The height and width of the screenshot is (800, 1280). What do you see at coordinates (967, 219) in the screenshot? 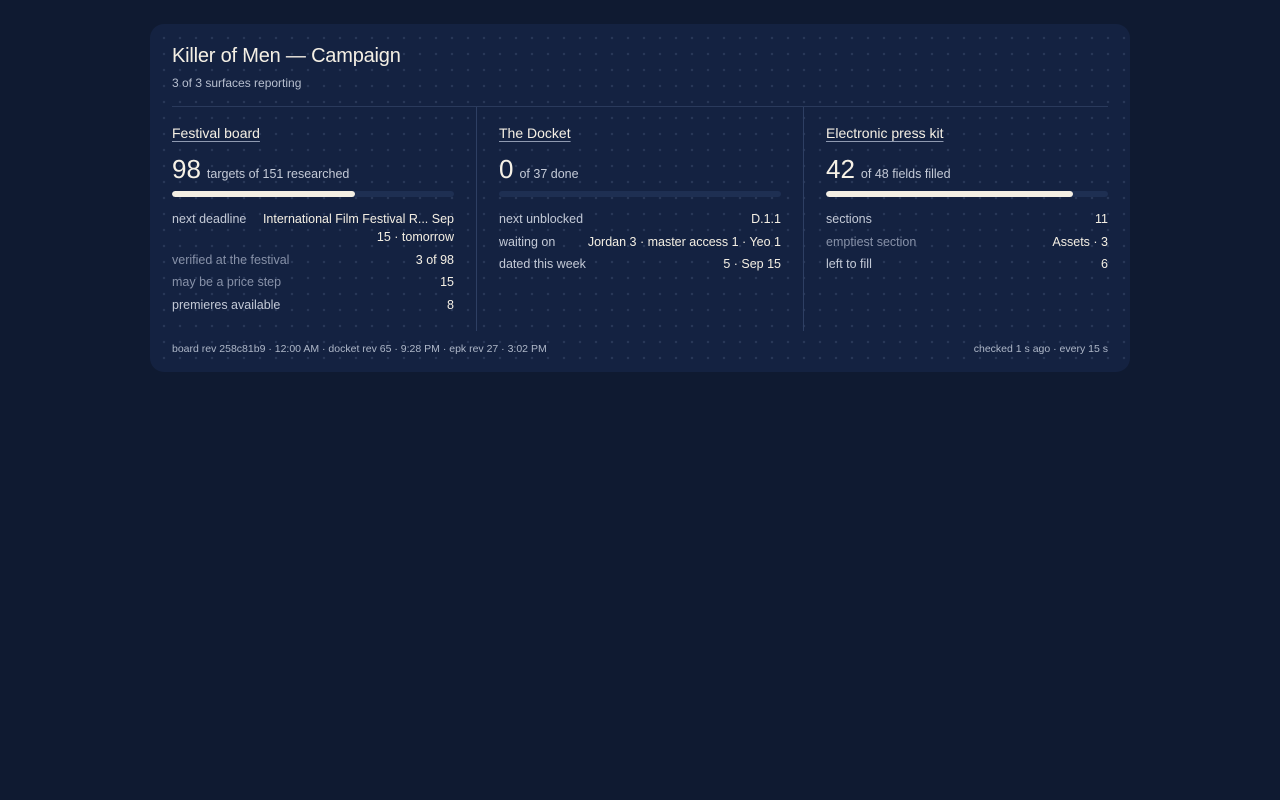
I see `stat-row: sections 11` at bounding box center [967, 219].